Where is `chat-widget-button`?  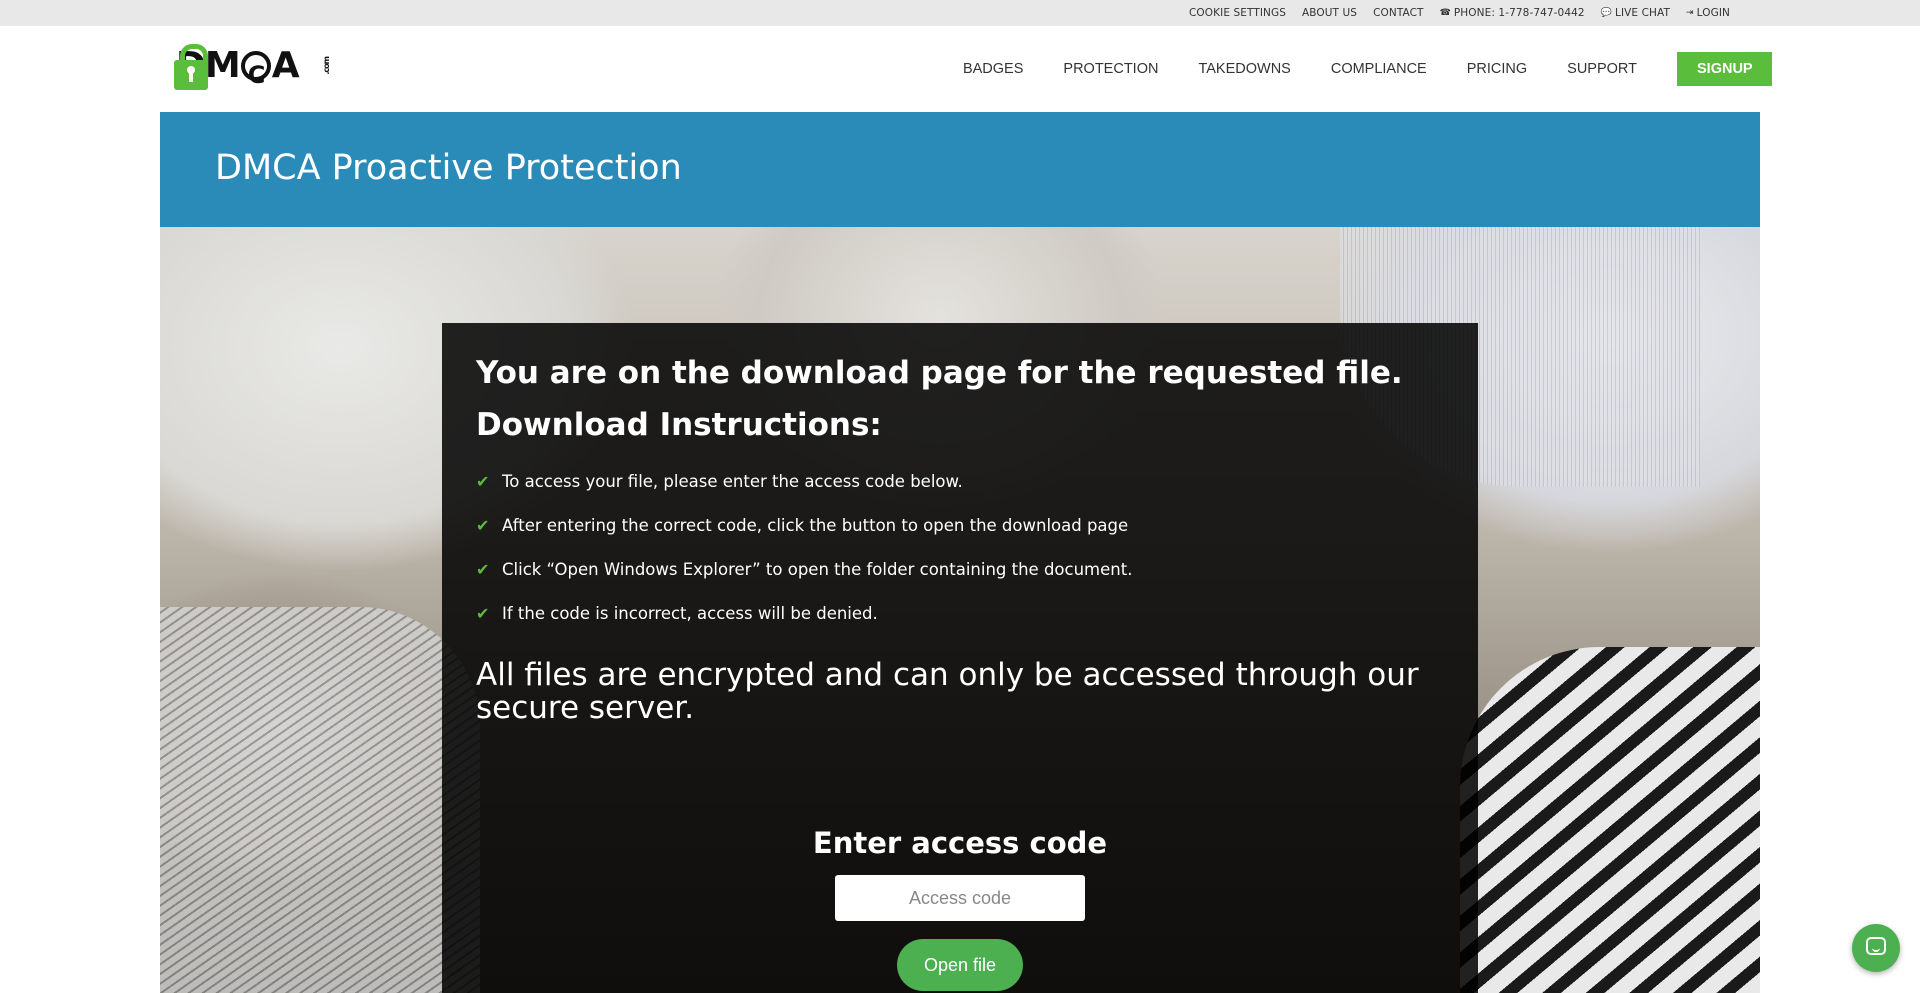
chat-widget-button is located at coordinates (1876, 948).